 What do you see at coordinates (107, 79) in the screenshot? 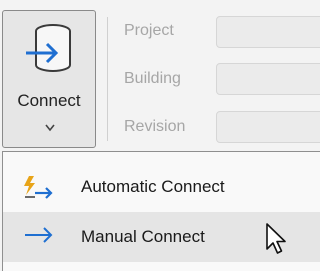
I see `ribbon-separator` at bounding box center [107, 79].